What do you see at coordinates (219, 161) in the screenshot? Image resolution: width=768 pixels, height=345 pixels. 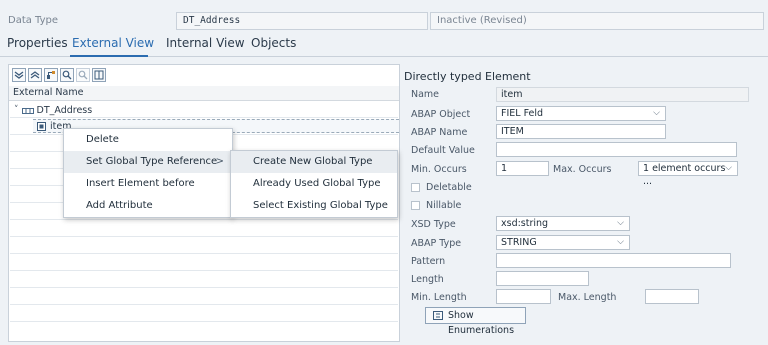 I see `chevron-right-icon: >` at bounding box center [219, 161].